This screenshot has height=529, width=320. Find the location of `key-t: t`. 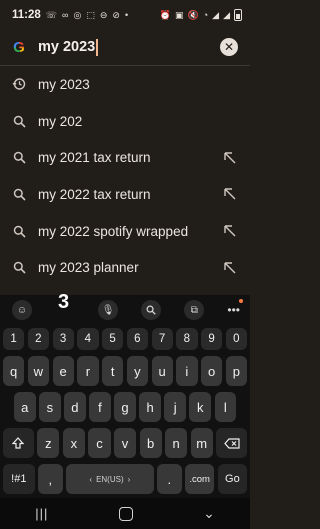

key-t: t is located at coordinates (113, 371).